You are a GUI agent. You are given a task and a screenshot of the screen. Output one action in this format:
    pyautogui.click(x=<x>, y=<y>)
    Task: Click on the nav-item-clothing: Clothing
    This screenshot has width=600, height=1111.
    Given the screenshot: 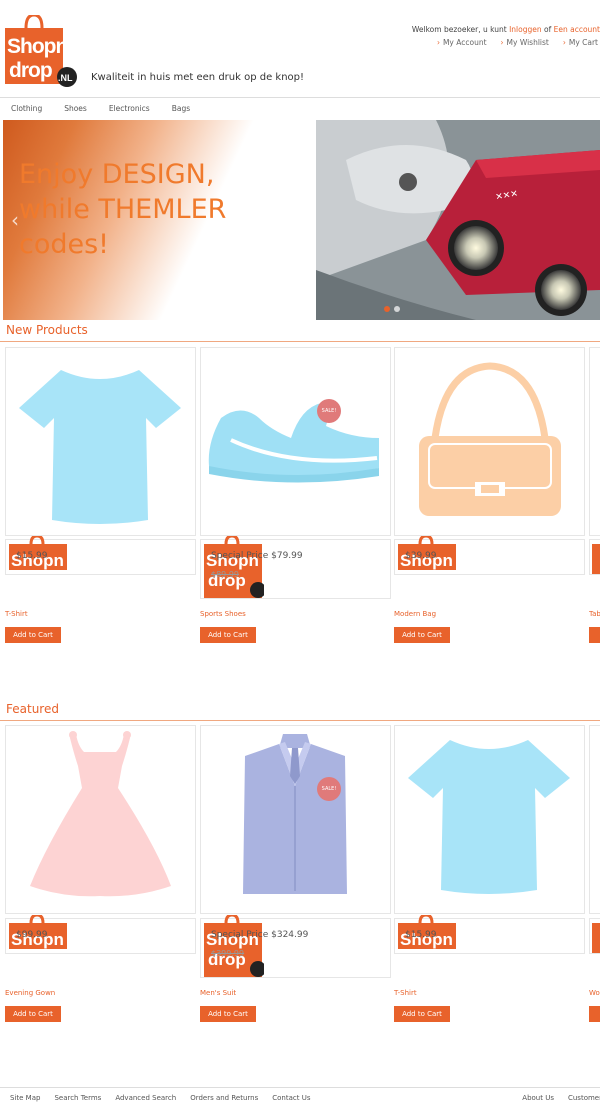 What is the action you would take?
    pyautogui.click(x=26, y=108)
    